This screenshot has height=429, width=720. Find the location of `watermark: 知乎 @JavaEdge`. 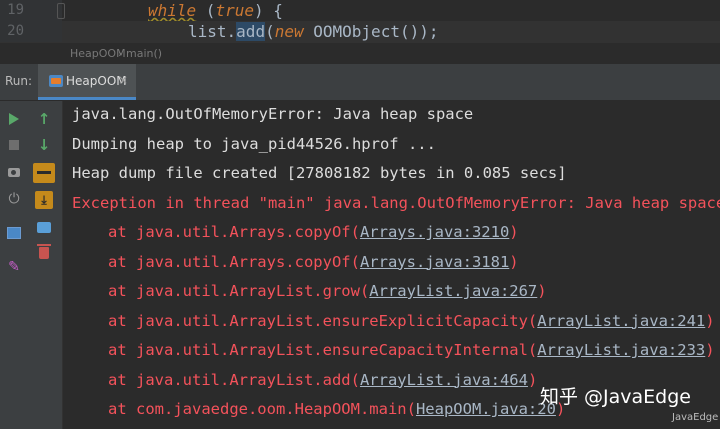

watermark: 知乎 @JavaEdge is located at coordinates (615, 397).